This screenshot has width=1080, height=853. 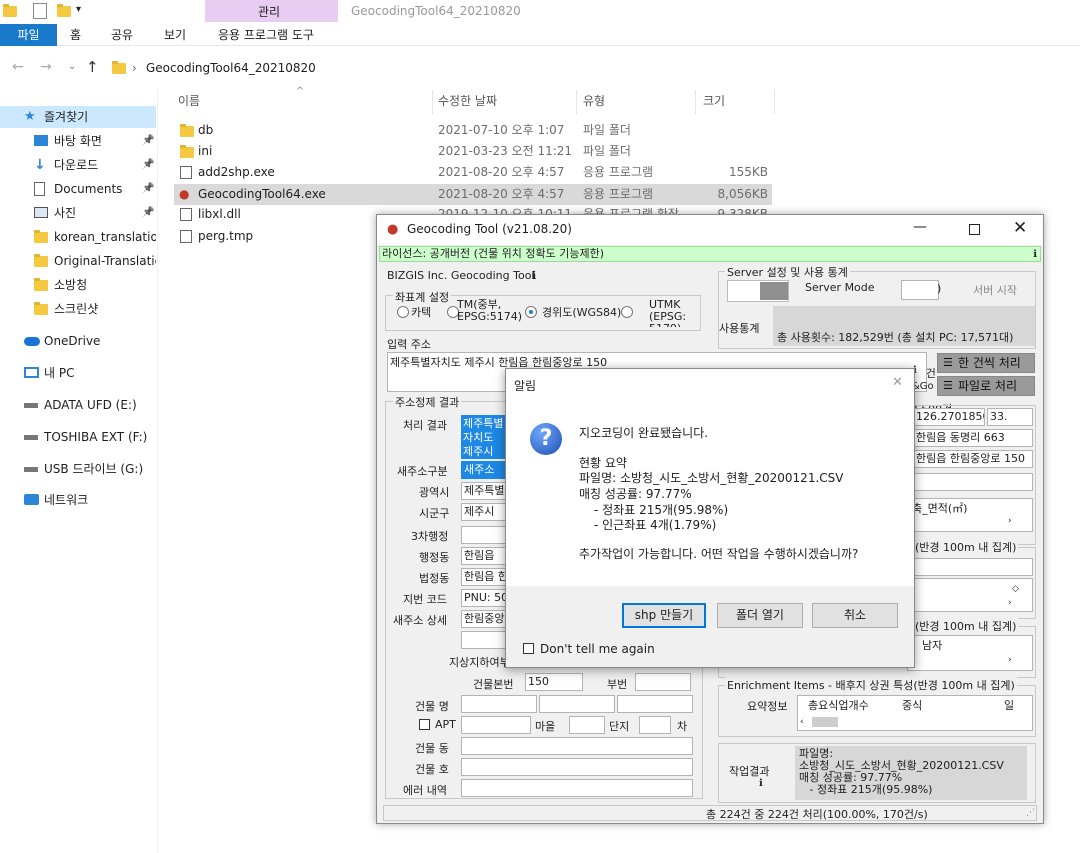 I want to click on sigungu-field: 제주시, so click(x=484, y=512).